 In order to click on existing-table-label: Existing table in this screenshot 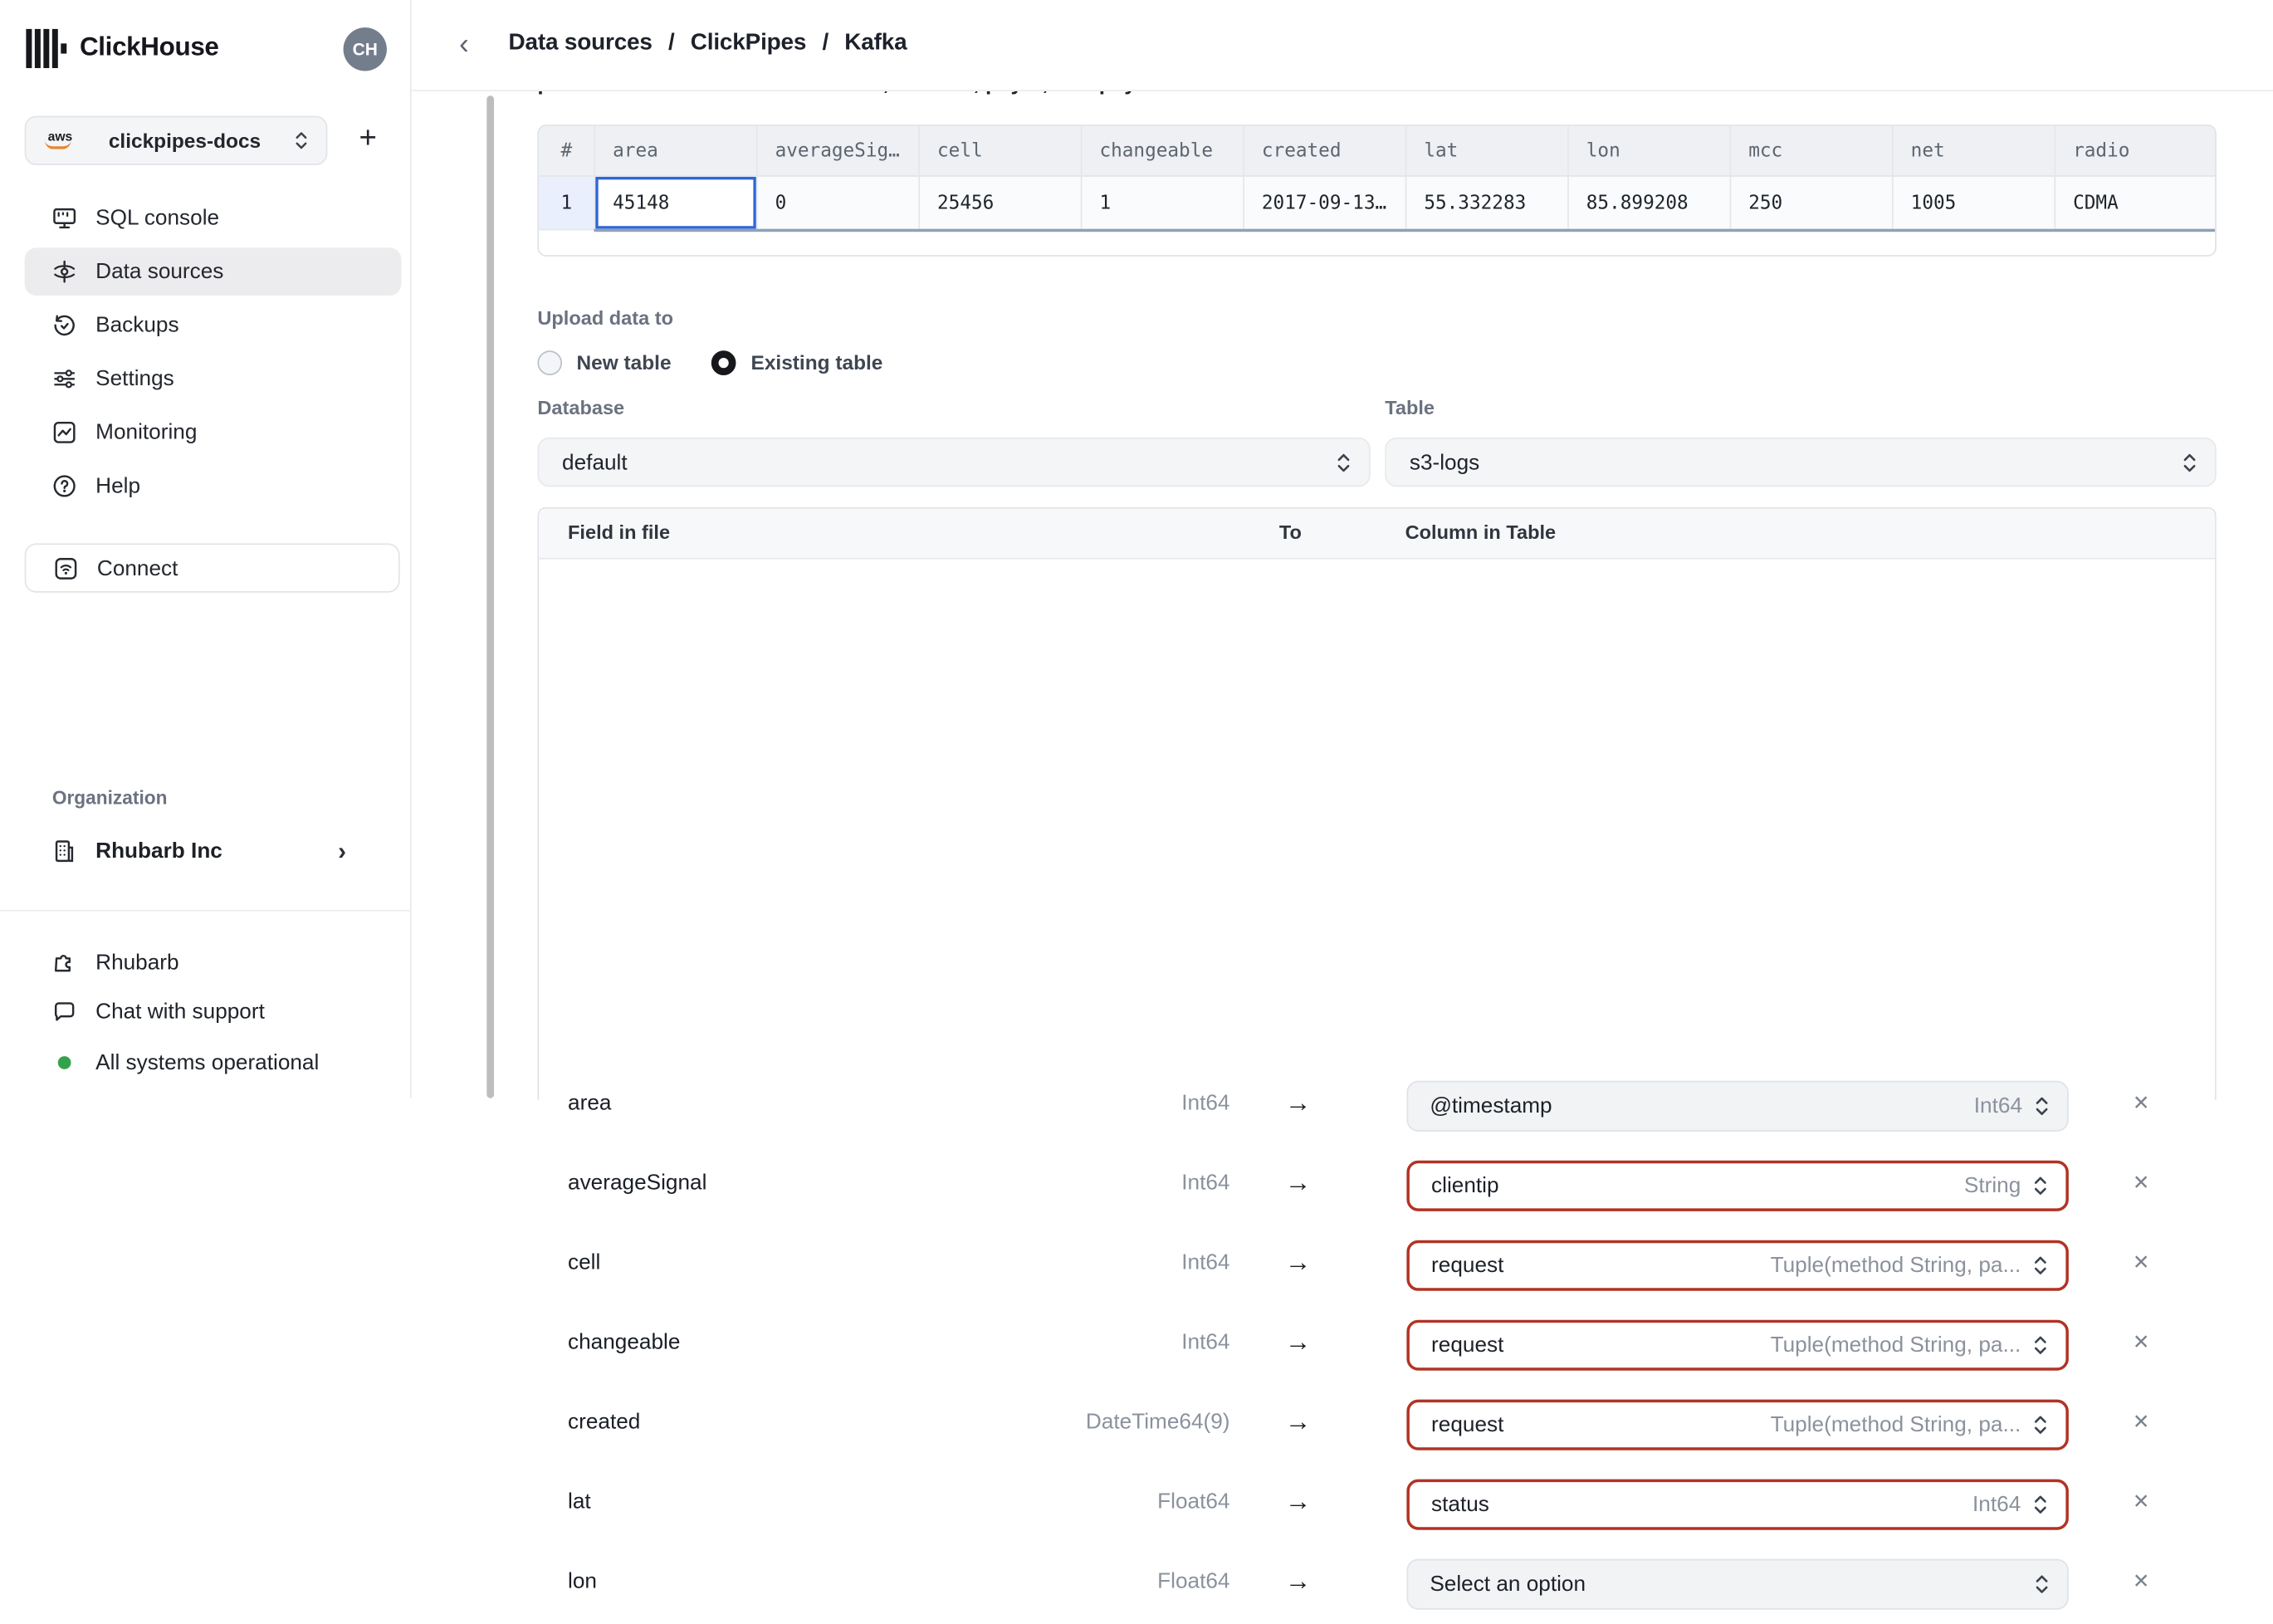, I will do `click(817, 362)`.